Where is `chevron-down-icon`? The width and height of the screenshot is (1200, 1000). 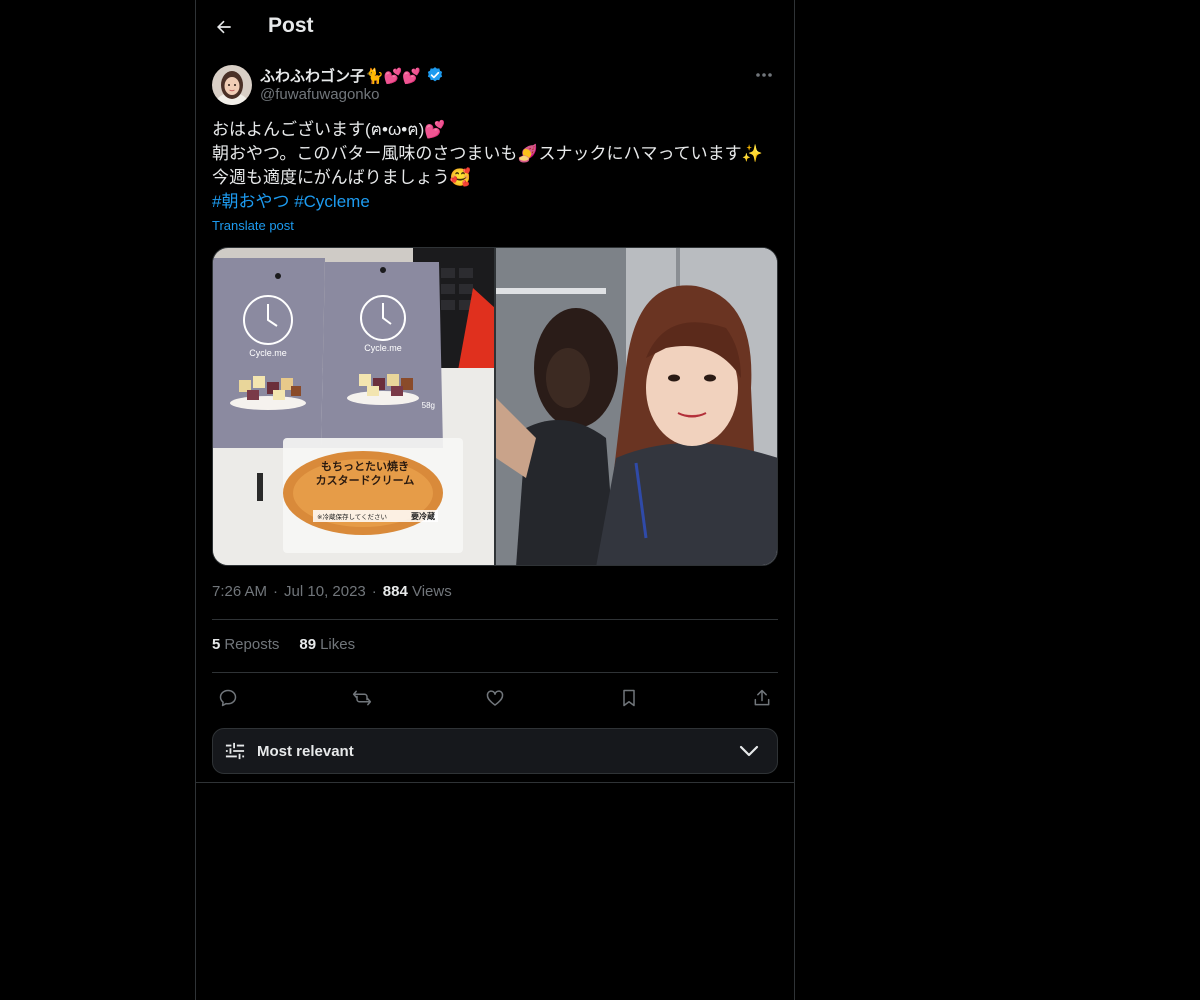 chevron-down-icon is located at coordinates (749, 751).